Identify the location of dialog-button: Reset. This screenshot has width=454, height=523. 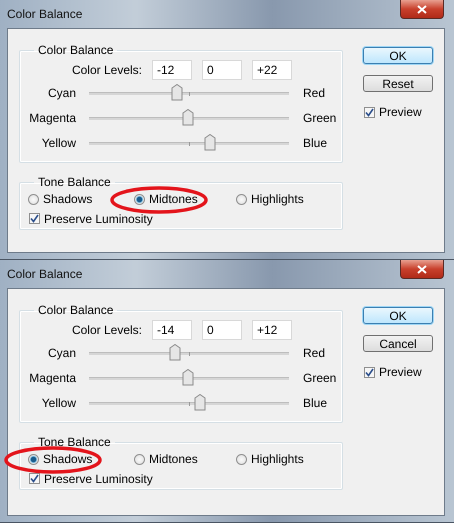
(398, 83).